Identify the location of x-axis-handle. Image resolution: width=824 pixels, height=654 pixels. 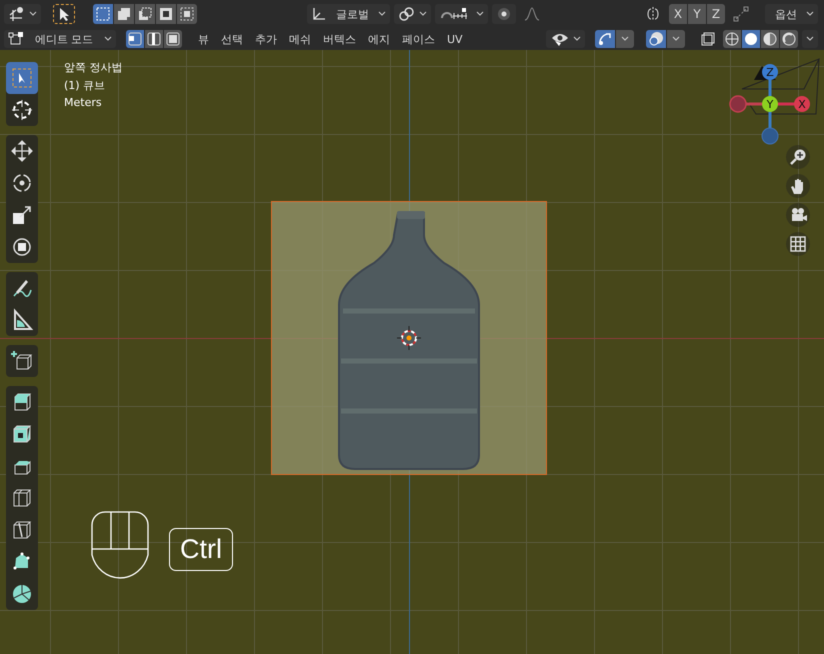
(802, 104).